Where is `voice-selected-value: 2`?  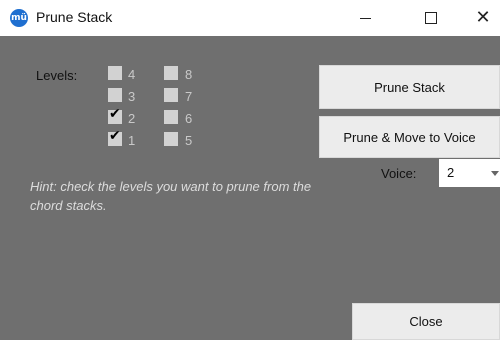
voice-selected-value: 2 is located at coordinates (451, 172).